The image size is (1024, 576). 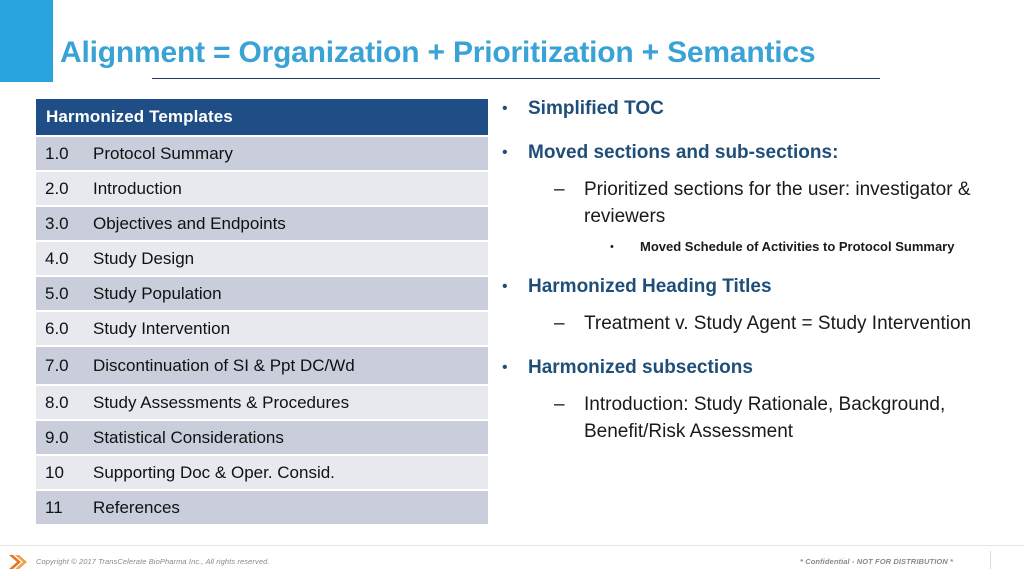 I want to click on table-row: 10 Supporting Doc & Oper. Consid., so click(x=262, y=472).